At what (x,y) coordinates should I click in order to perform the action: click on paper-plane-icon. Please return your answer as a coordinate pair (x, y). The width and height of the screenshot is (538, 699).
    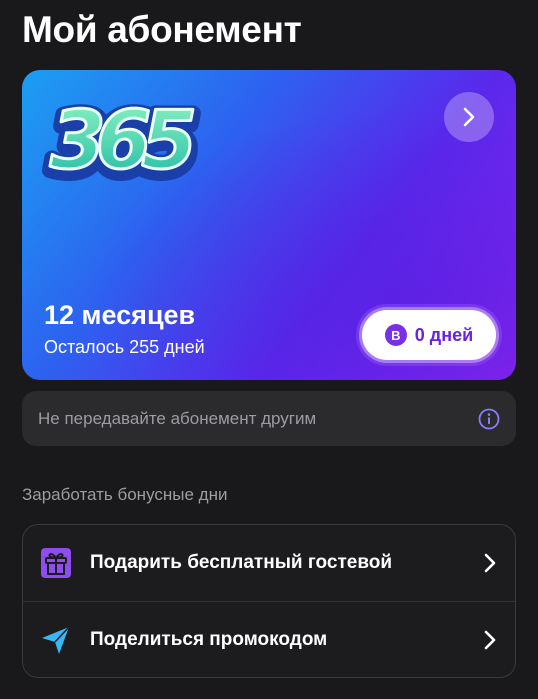
    Looking at the image, I should click on (56, 640).